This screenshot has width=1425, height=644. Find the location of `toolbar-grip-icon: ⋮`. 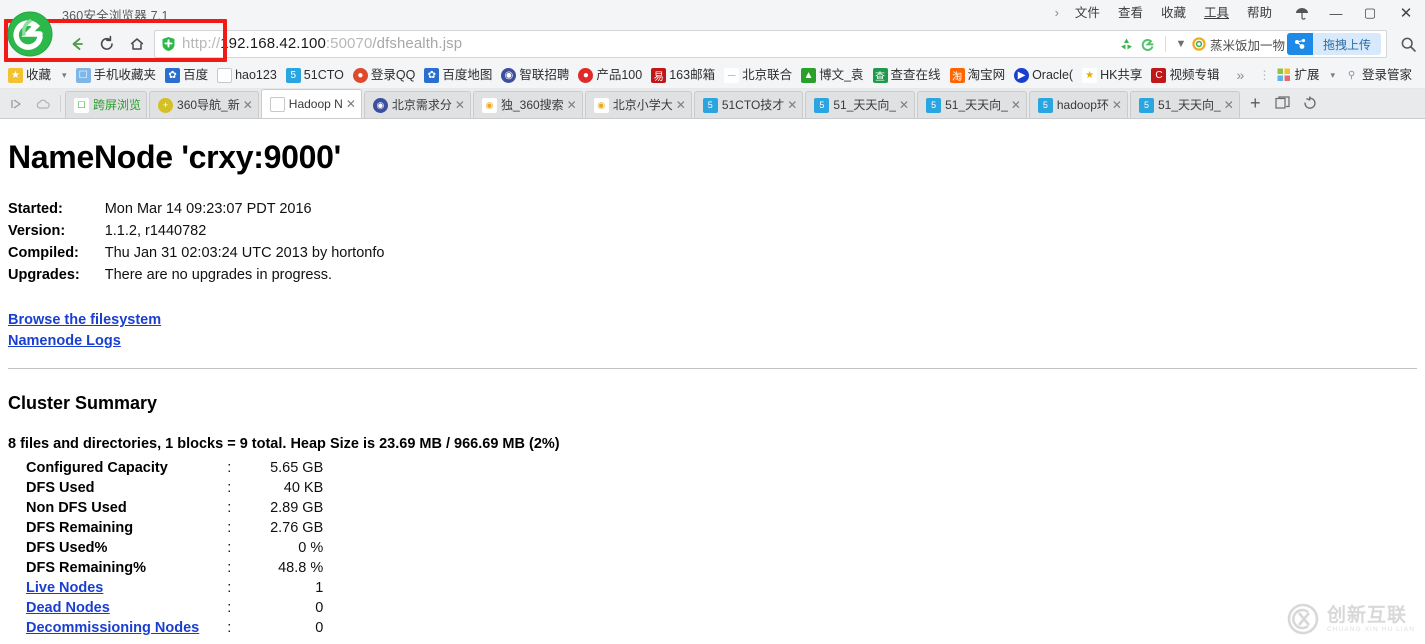

toolbar-grip-icon: ⋮ is located at coordinates (1264, 75).